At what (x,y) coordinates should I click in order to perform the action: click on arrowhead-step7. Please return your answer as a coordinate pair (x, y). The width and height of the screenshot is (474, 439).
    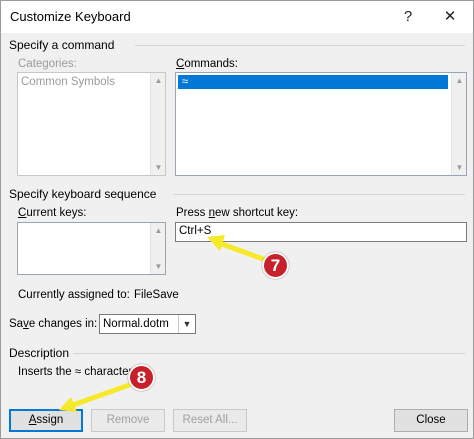
    Looking at the image, I should click on (216, 243).